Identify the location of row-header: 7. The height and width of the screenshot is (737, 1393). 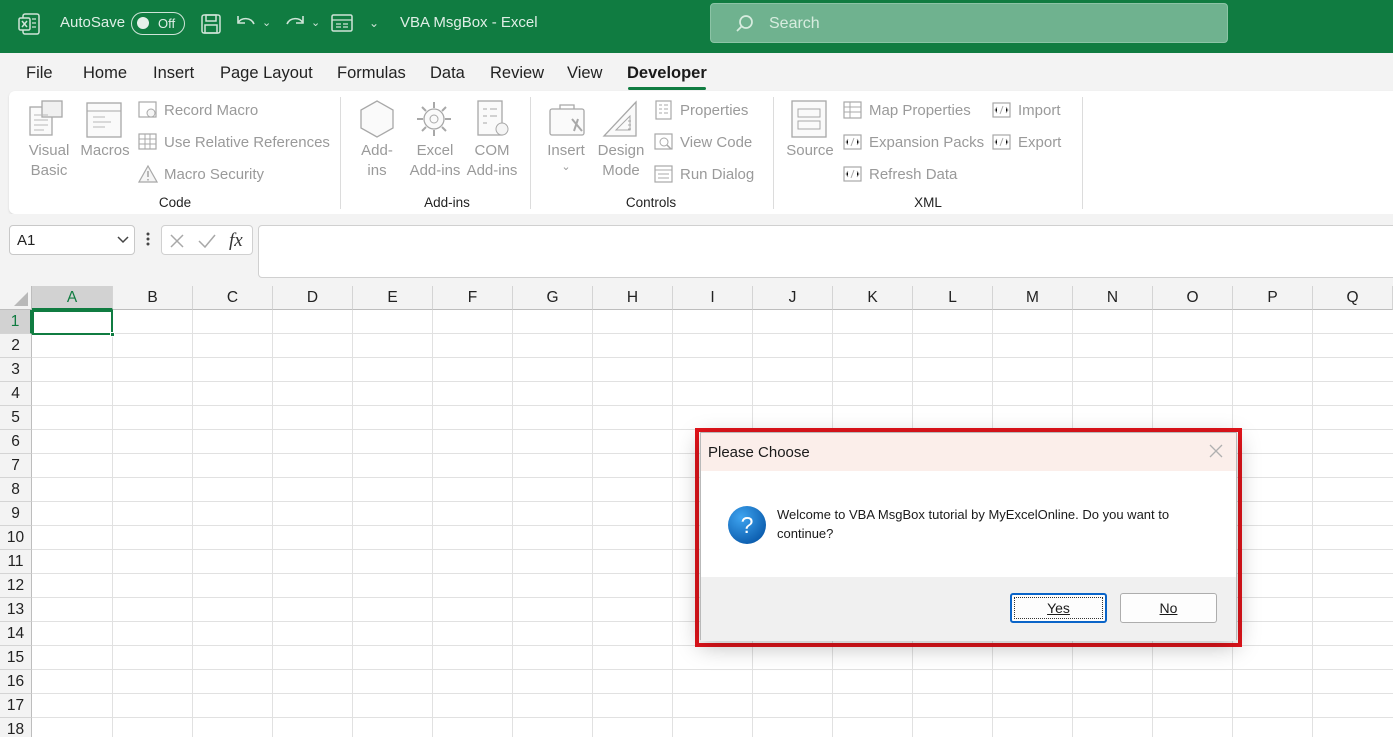
(16, 466).